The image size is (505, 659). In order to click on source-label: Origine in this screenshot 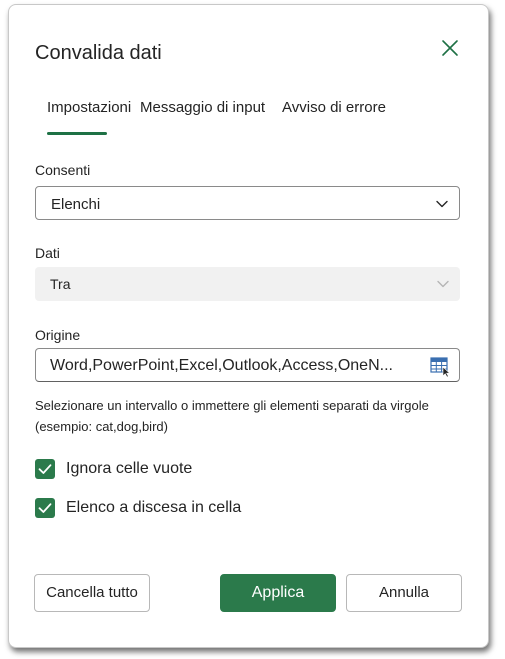, I will do `click(58, 335)`.